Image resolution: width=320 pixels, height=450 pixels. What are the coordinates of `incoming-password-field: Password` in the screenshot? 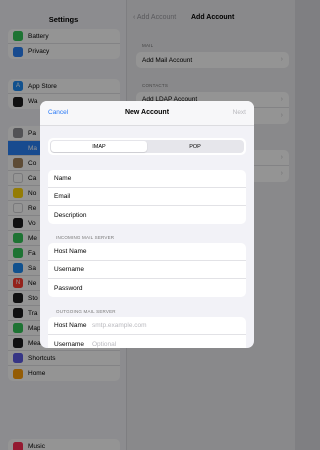 It's located at (147, 288).